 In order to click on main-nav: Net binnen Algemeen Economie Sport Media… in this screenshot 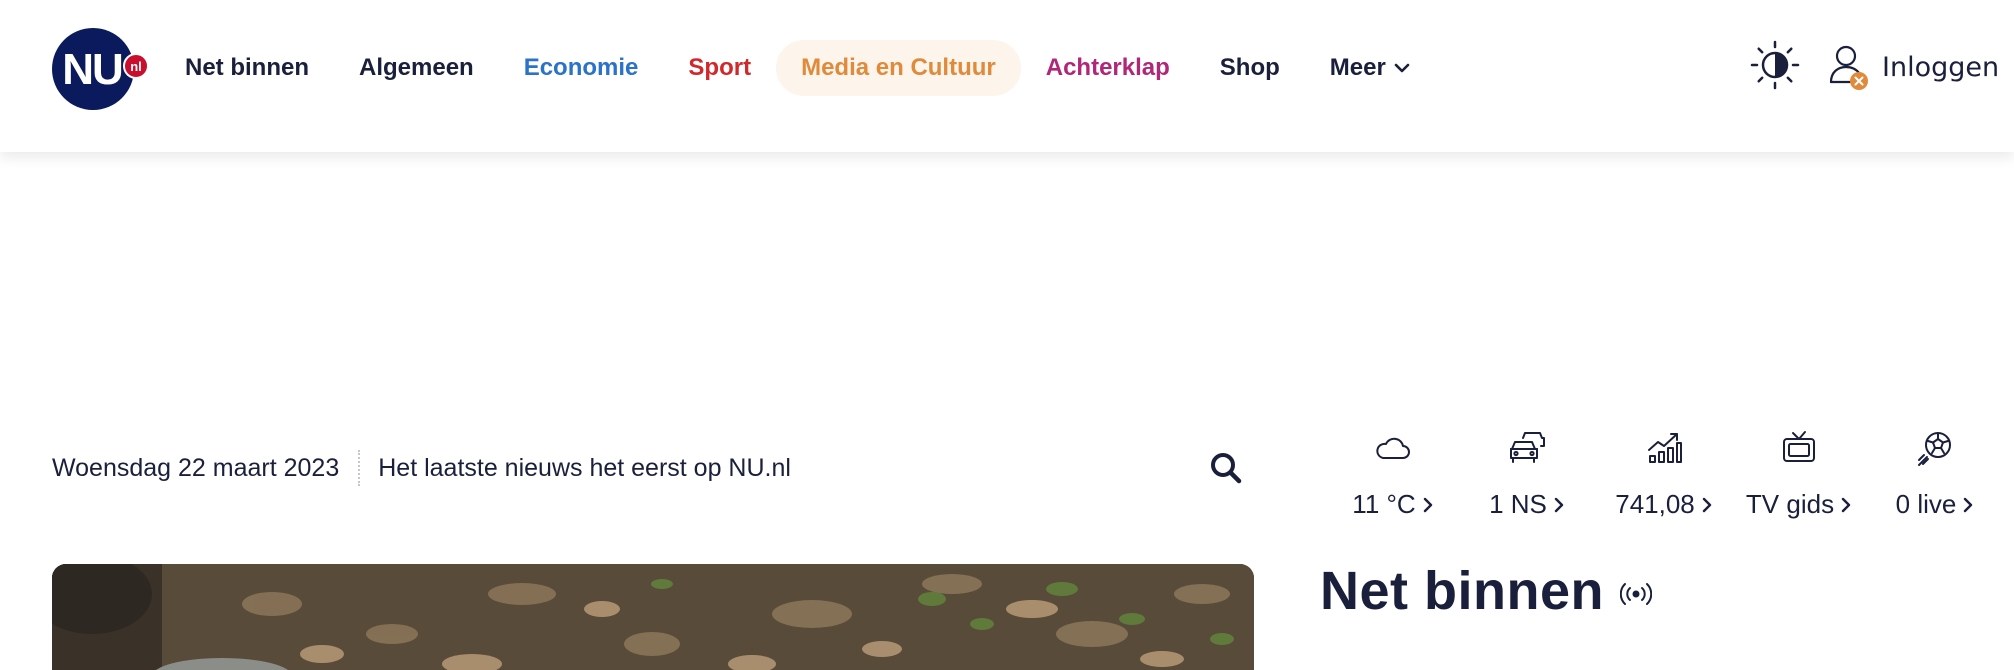, I will do `click(797, 68)`.